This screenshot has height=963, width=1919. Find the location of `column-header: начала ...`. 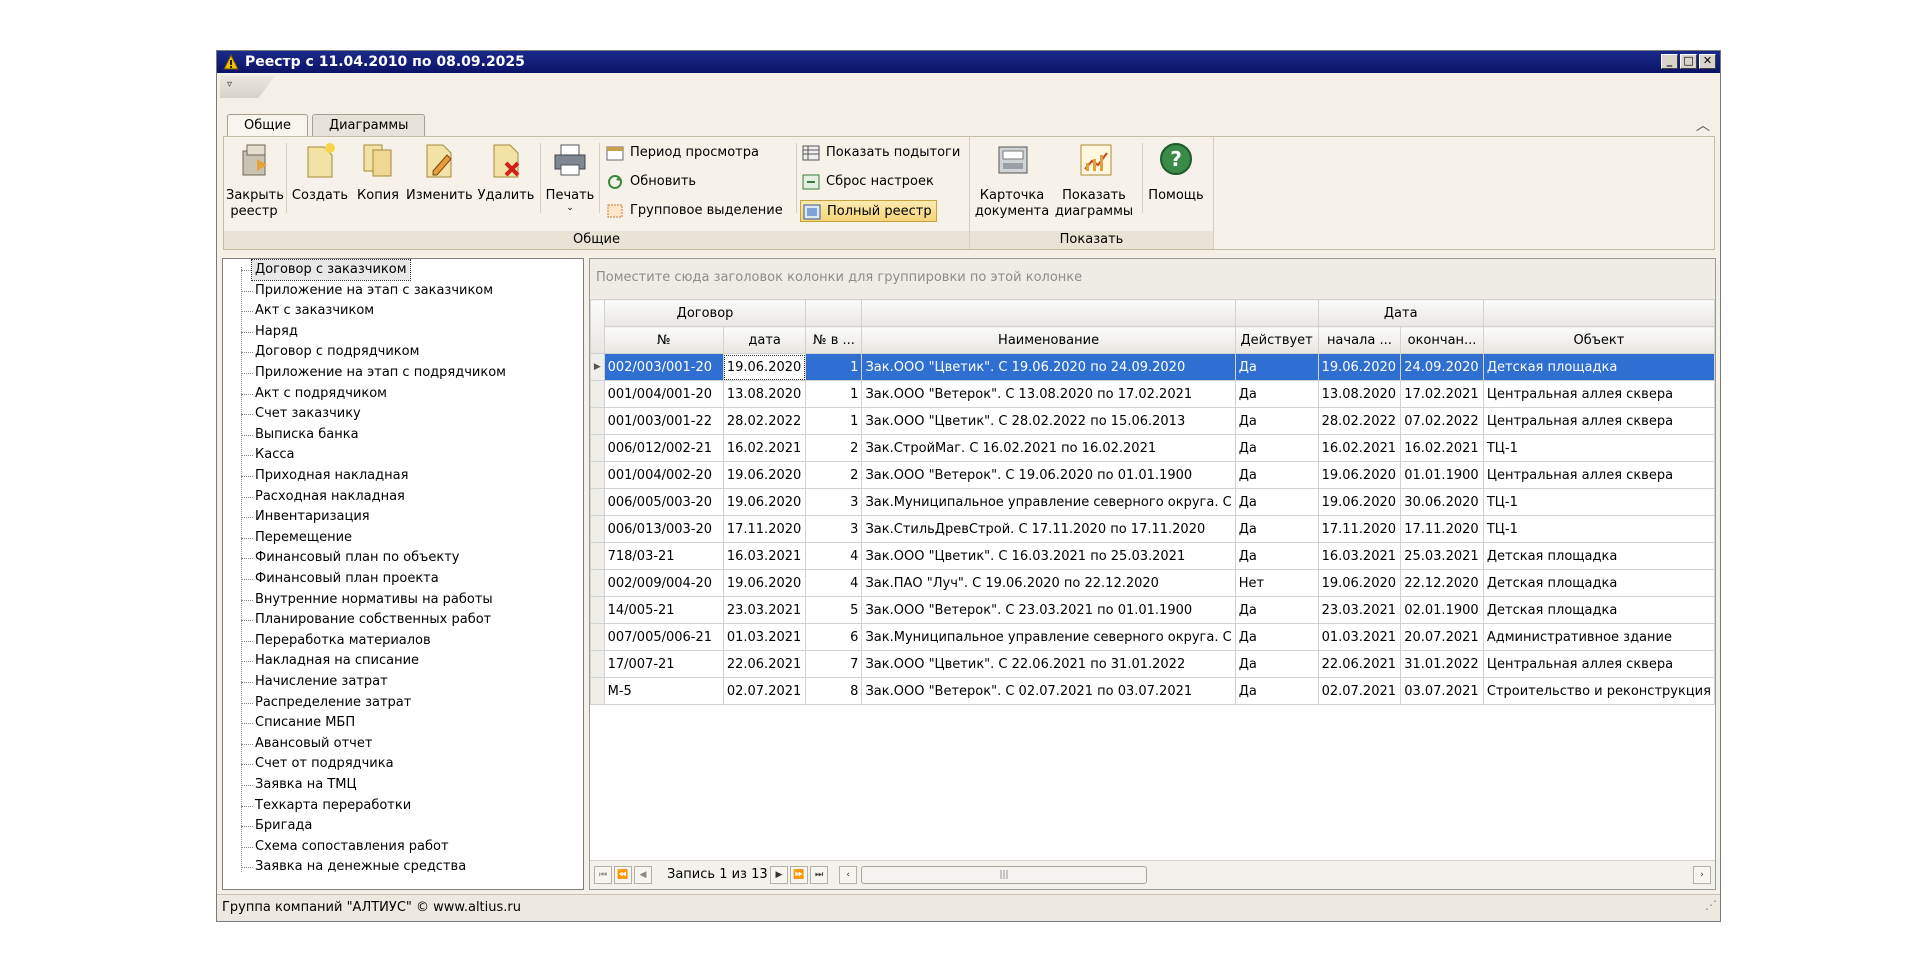

column-header: начала ... is located at coordinates (1359, 340).